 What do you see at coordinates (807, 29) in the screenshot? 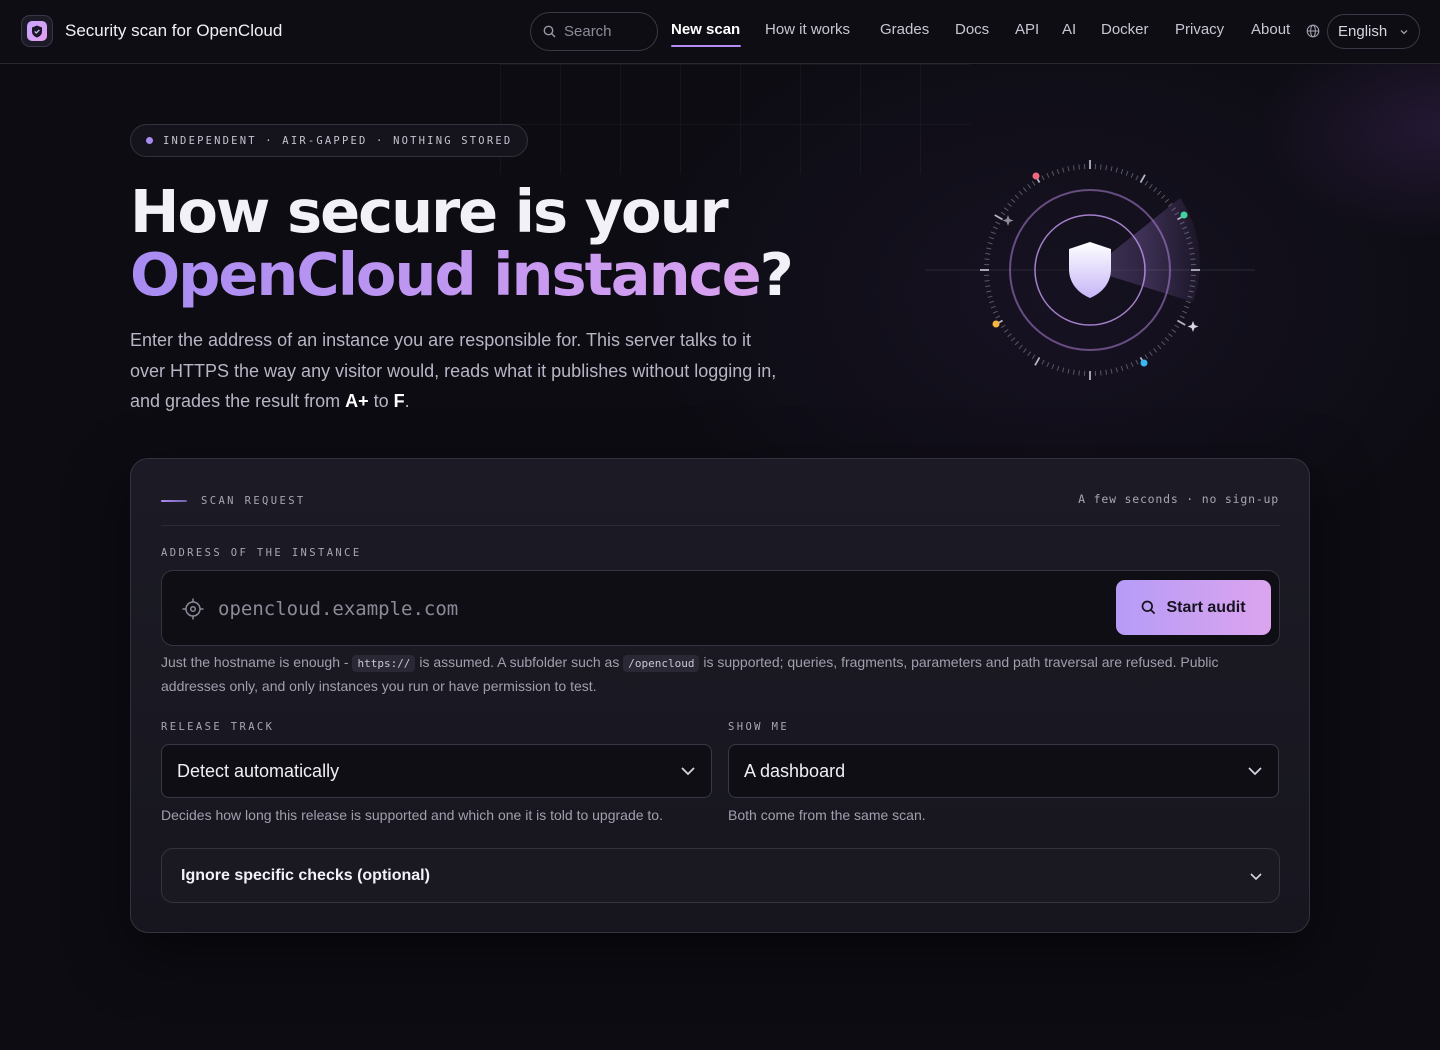
I see `nav-link-how-it-works: How it works` at bounding box center [807, 29].